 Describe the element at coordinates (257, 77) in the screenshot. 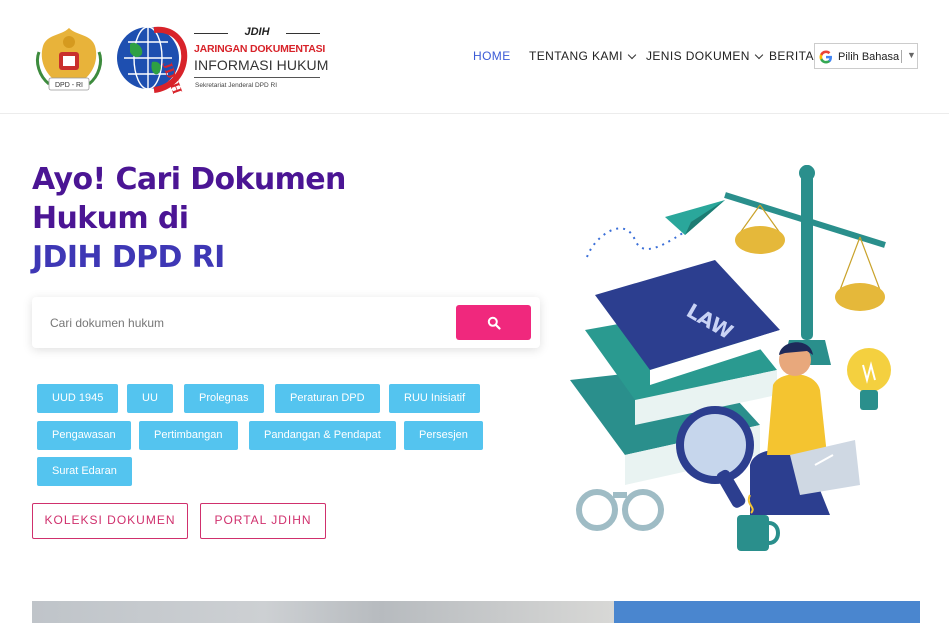

I see `brand-divider` at that location.